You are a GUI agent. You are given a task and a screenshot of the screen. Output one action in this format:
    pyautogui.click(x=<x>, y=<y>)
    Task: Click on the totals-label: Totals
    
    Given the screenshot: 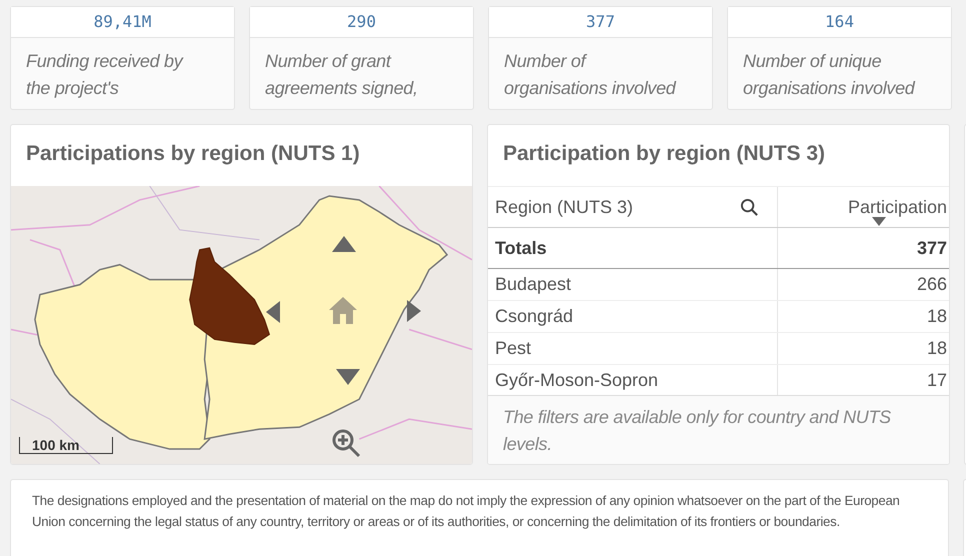 What is the action you would take?
    pyautogui.click(x=521, y=248)
    